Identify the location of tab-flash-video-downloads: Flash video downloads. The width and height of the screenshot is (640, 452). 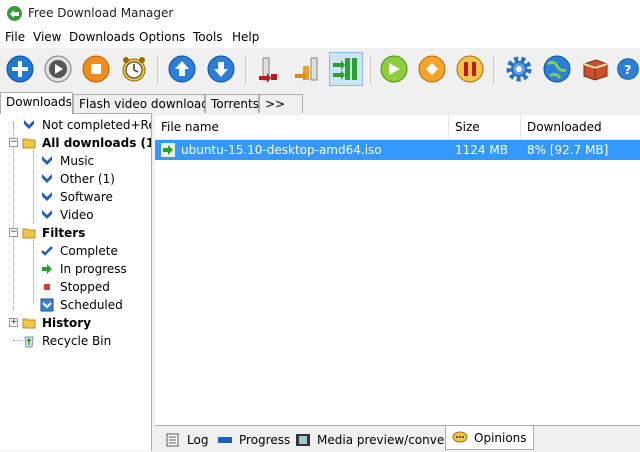
(144, 103).